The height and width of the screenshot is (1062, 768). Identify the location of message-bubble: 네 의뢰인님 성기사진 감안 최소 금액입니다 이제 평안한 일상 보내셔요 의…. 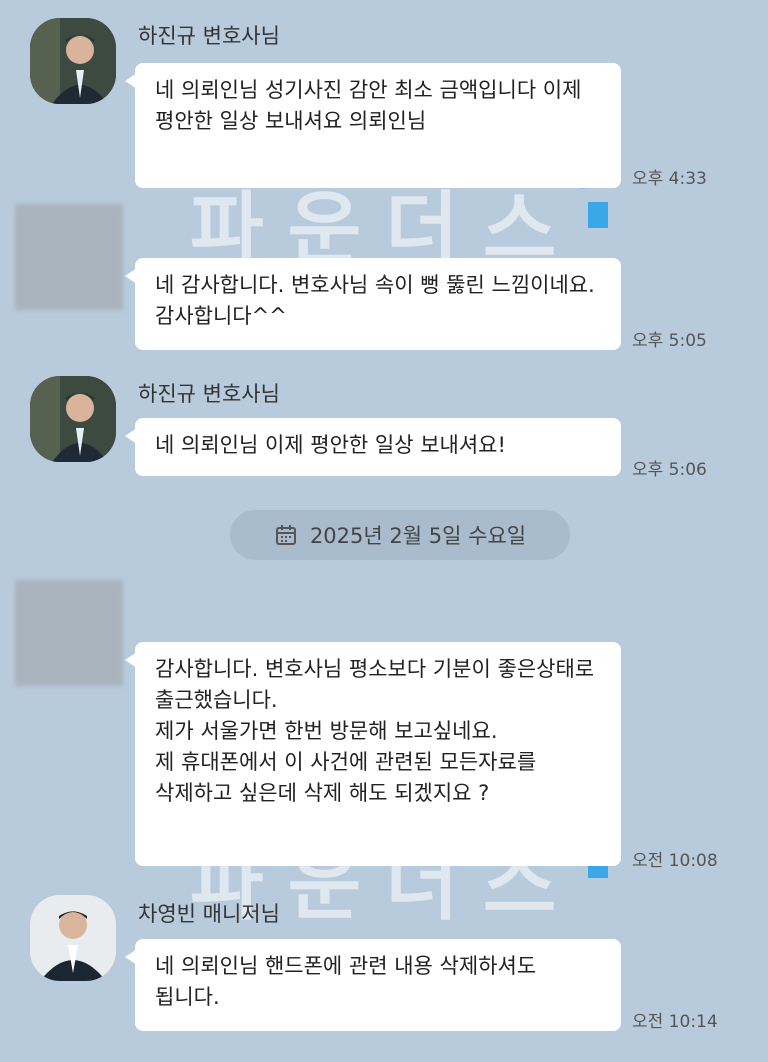
(373, 125).